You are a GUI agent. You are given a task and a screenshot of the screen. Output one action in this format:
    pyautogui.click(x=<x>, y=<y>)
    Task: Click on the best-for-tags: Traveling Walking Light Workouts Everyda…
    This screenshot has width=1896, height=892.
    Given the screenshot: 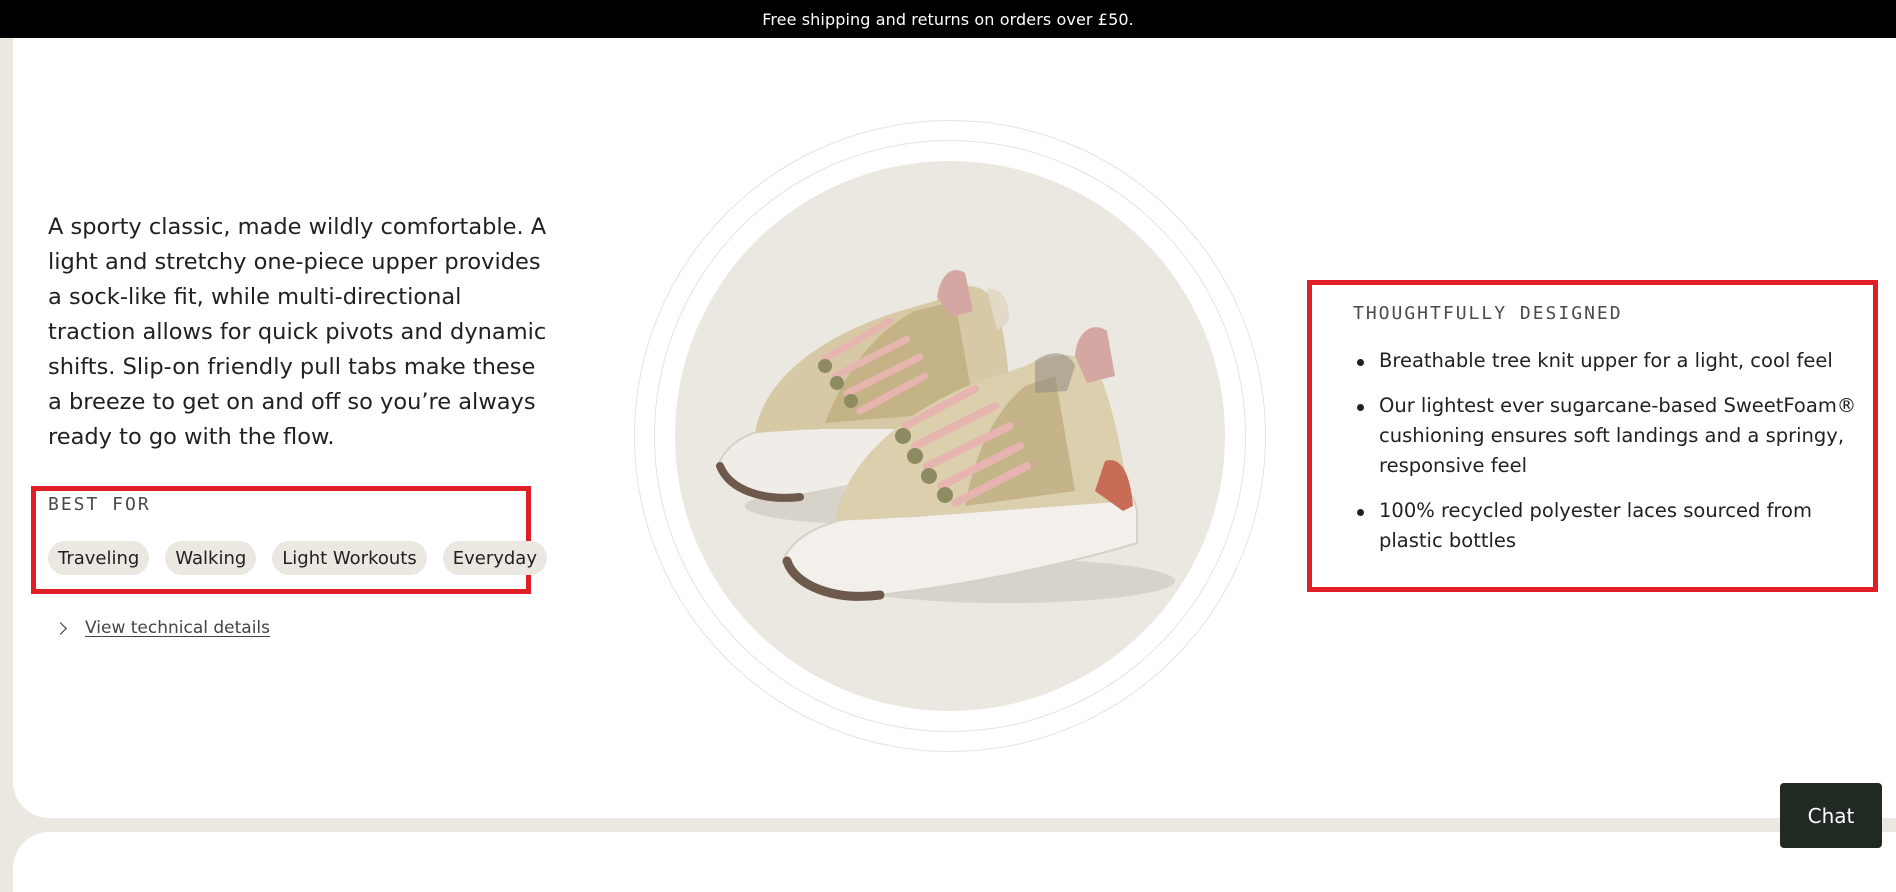 What is the action you would take?
    pyautogui.click(x=297, y=558)
    